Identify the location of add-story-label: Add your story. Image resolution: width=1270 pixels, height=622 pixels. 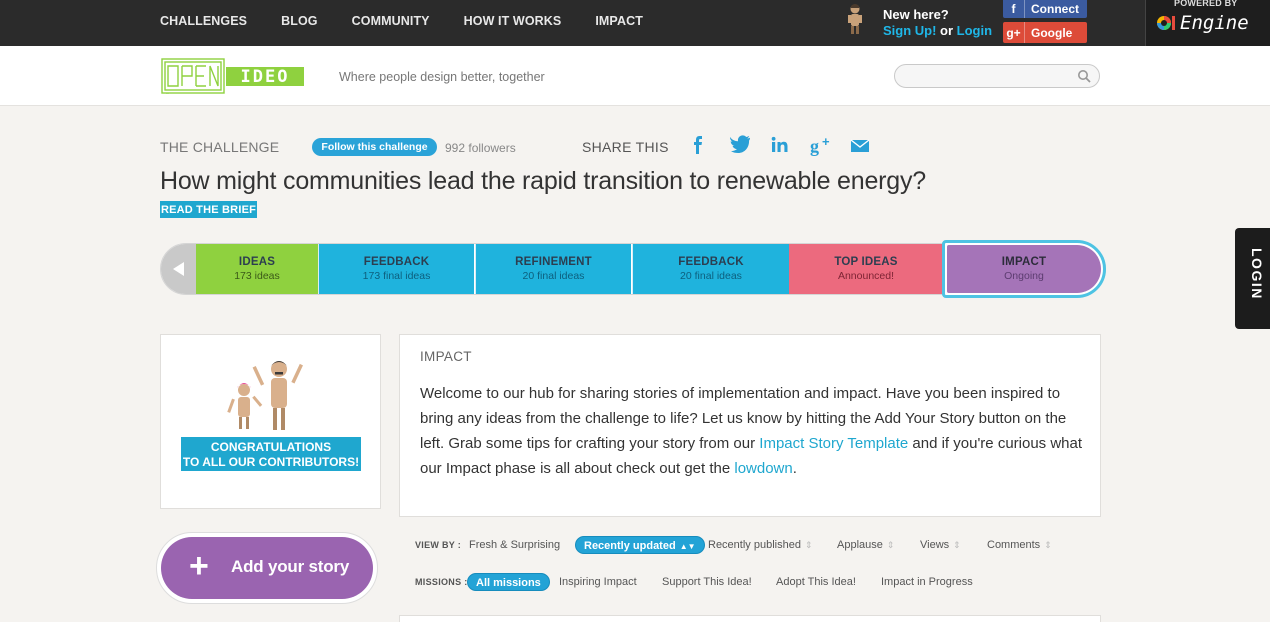
(290, 566).